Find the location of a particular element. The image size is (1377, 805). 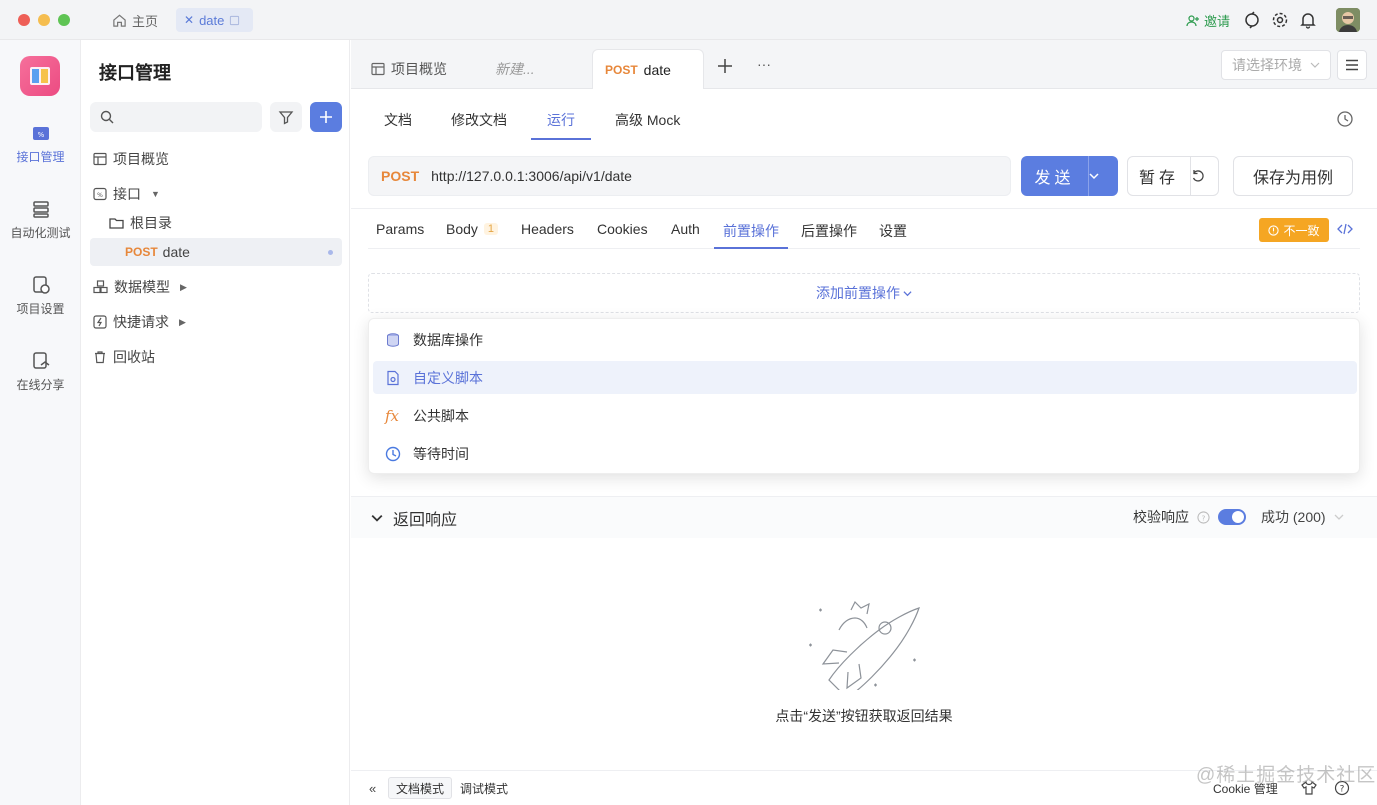

minimize-window-button is located at coordinates (44, 20).